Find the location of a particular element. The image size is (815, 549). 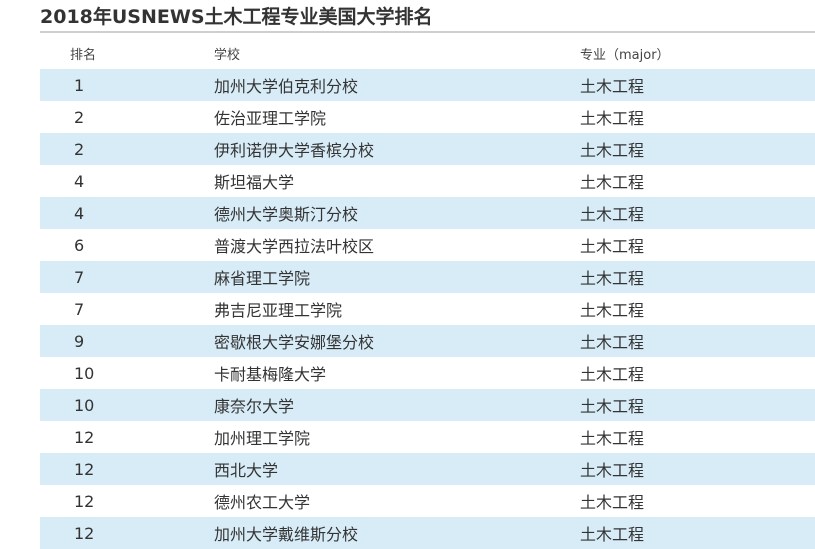

table-row: 2 佐治亚理工学院 土木工程 is located at coordinates (427, 117).